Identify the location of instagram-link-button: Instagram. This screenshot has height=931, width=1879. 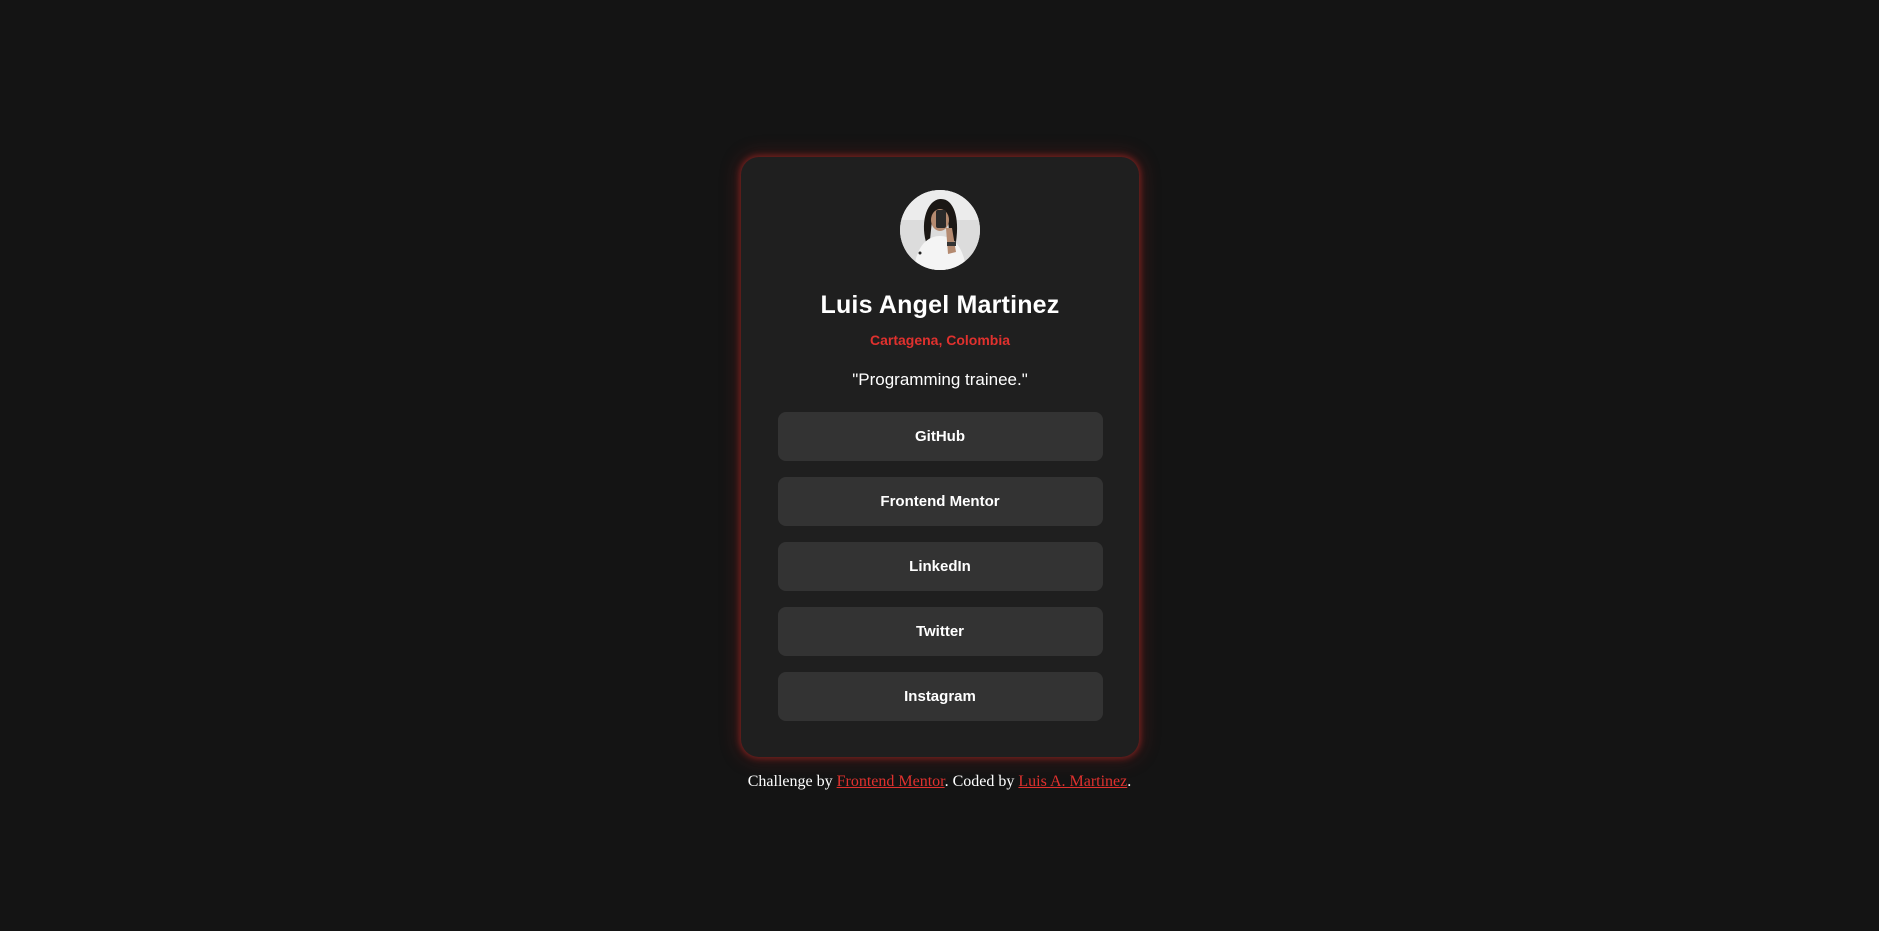
(940, 696).